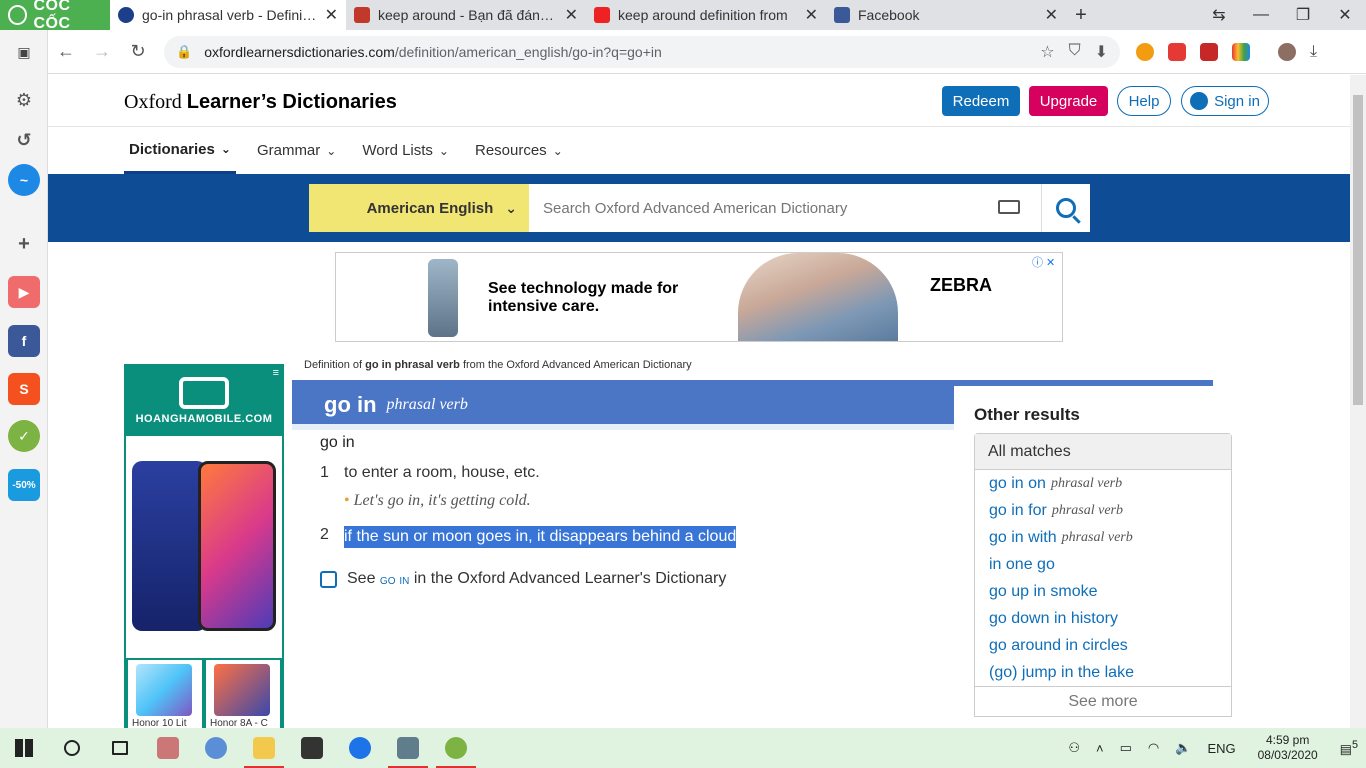 The image size is (1366, 768). I want to click on new-extension-icon, so click(1177, 51).